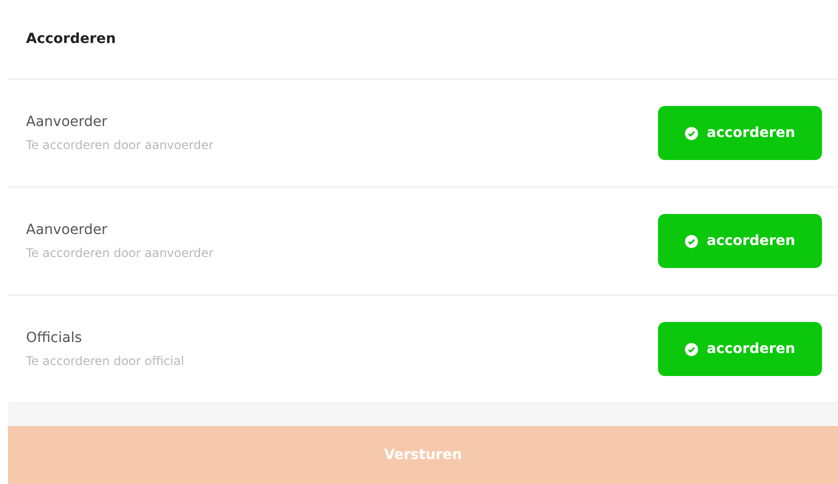  Describe the element at coordinates (54, 338) in the screenshot. I see `role-label: Officials` at that location.